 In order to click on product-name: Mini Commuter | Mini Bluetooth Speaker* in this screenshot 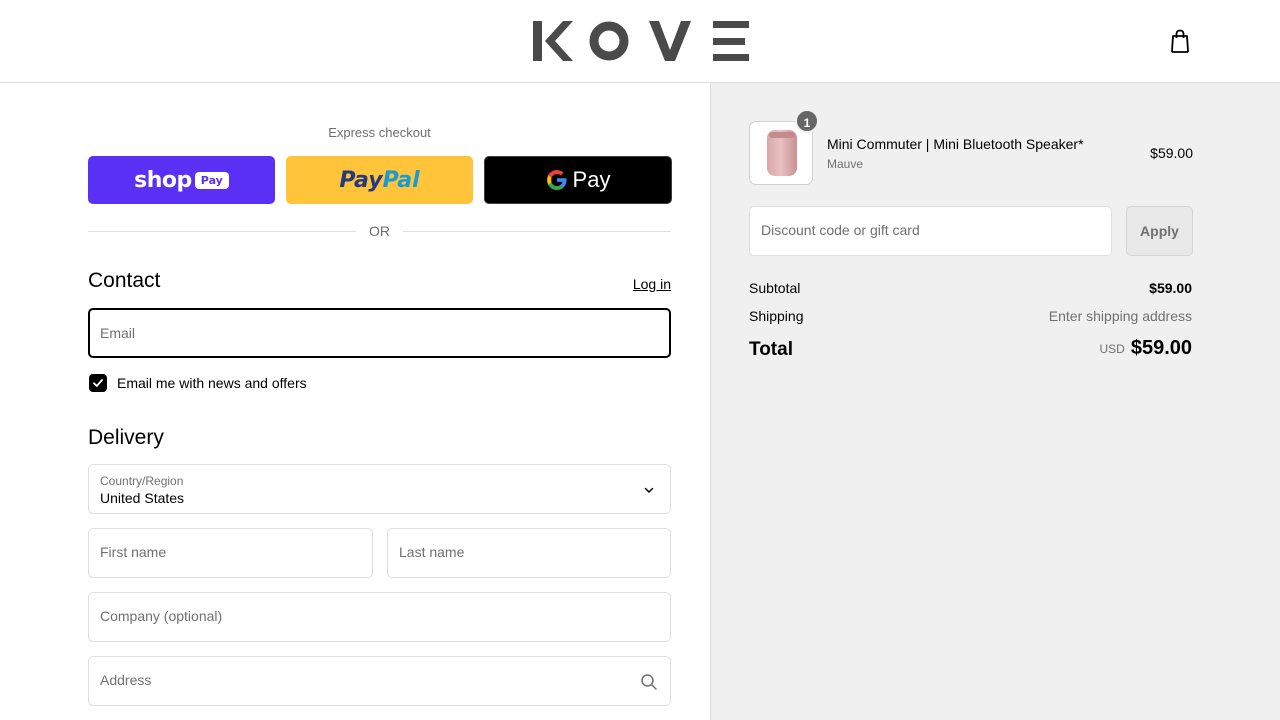, I will do `click(955, 144)`.